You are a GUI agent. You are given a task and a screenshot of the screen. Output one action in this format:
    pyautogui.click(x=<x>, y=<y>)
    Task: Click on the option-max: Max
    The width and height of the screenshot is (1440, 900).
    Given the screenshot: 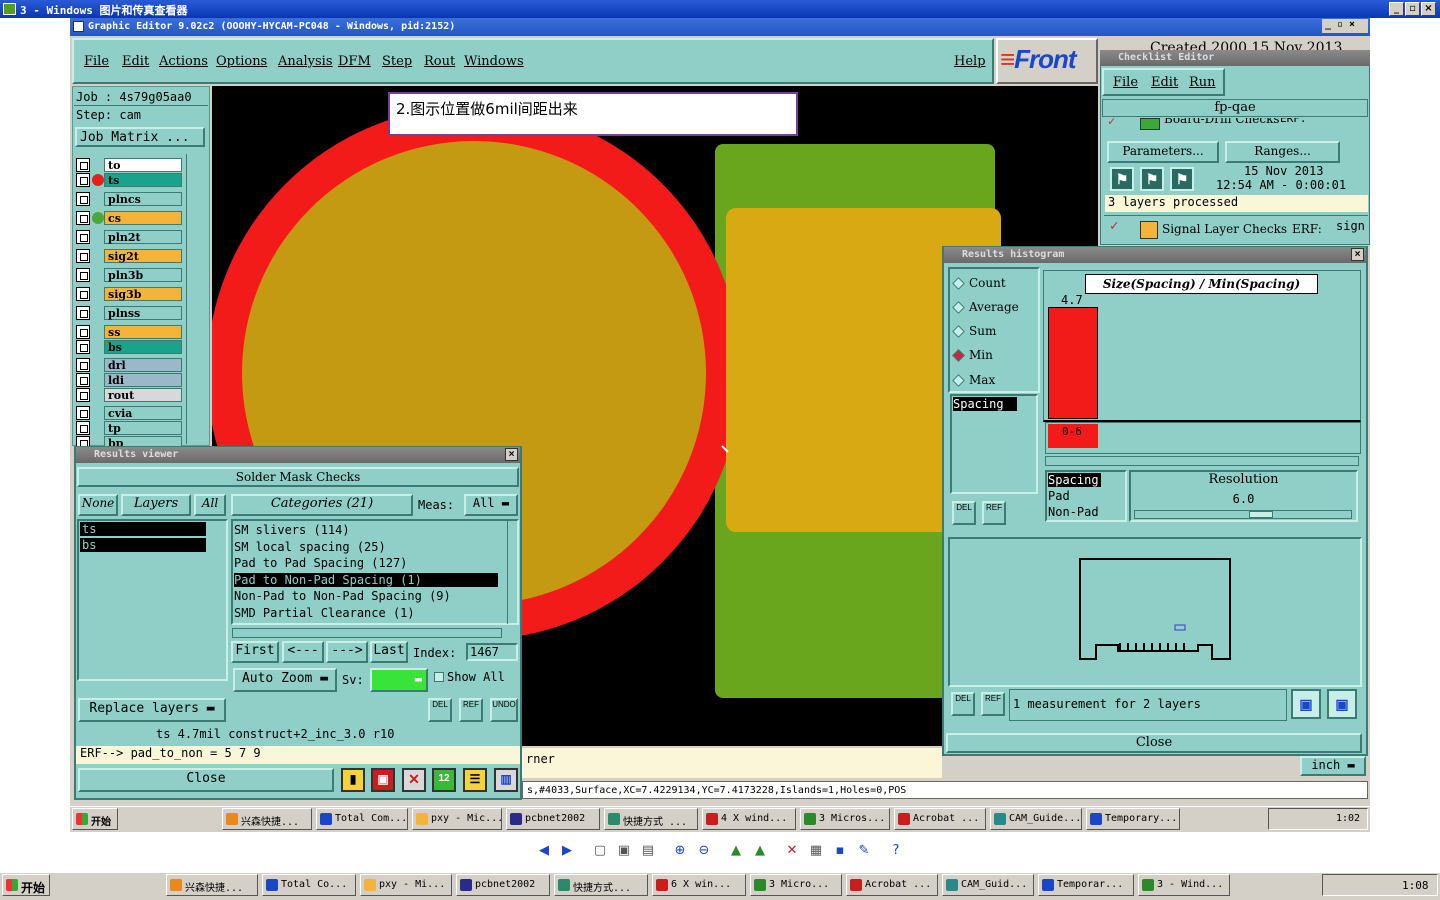 What is the action you would take?
    pyautogui.click(x=973, y=380)
    